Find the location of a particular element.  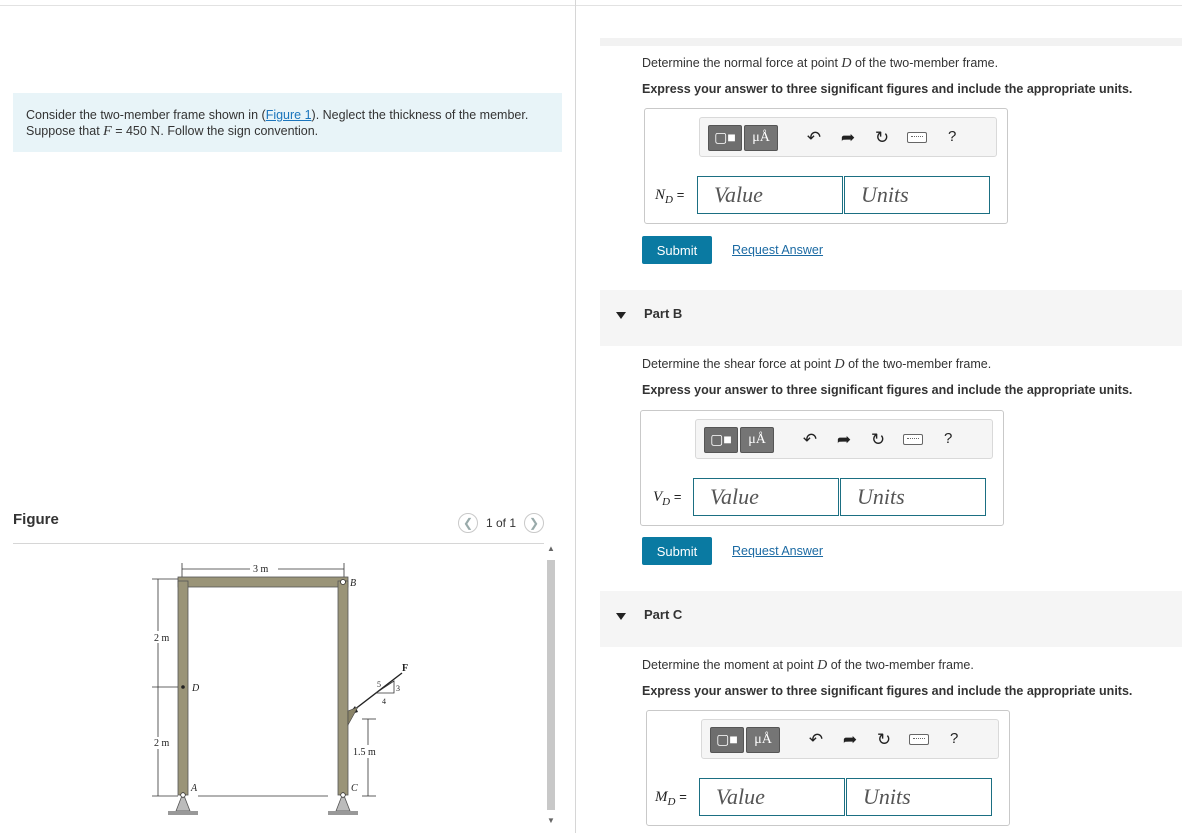

figure-page-count: 1 of 1 is located at coordinates (501, 523).